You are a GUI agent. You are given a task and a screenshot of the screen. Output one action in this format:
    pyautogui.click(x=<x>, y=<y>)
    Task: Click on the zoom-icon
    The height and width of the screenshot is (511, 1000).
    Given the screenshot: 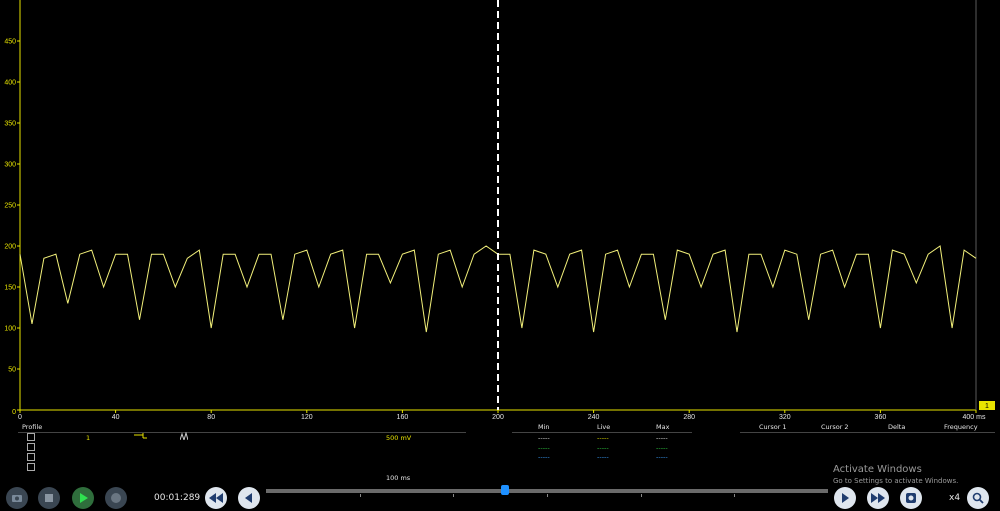 What is the action you would take?
    pyautogui.click(x=978, y=498)
    